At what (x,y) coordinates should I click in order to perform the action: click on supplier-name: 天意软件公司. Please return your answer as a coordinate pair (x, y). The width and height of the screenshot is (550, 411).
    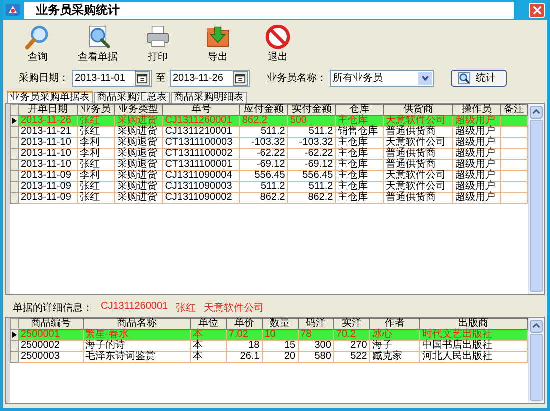
    Looking at the image, I should click on (234, 307).